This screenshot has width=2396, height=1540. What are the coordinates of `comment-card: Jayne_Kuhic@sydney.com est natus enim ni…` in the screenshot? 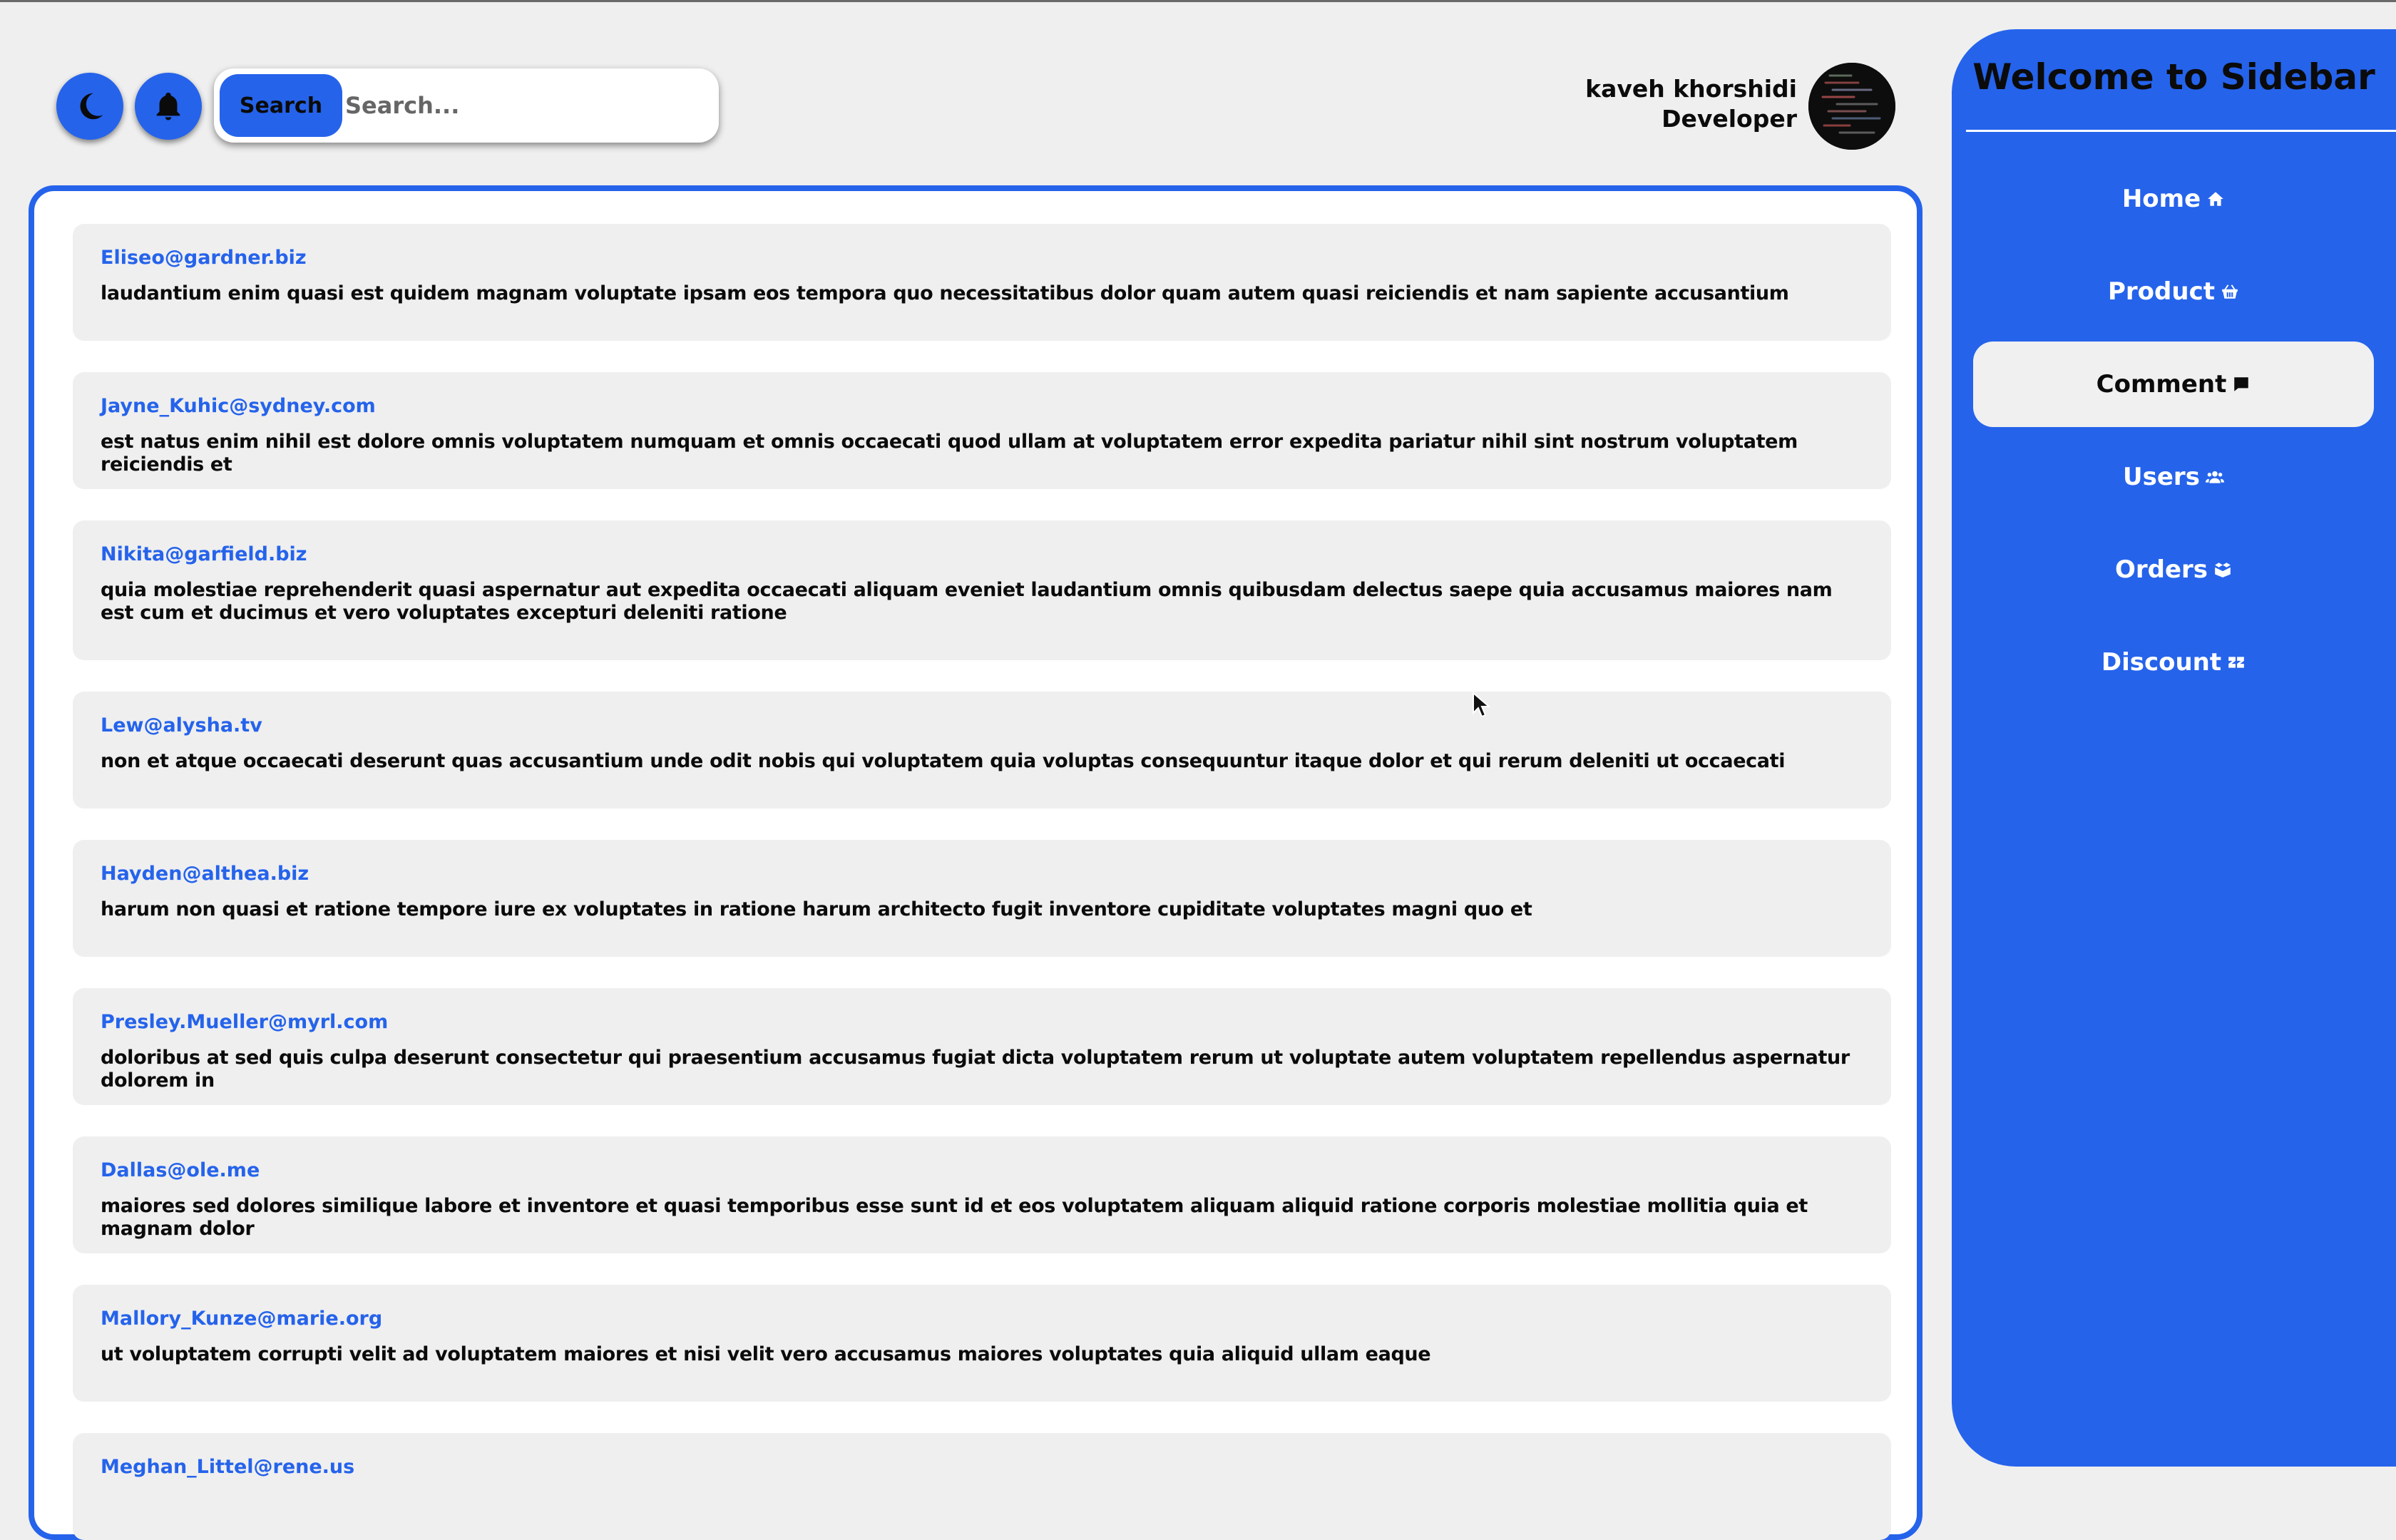 It's located at (982, 430).